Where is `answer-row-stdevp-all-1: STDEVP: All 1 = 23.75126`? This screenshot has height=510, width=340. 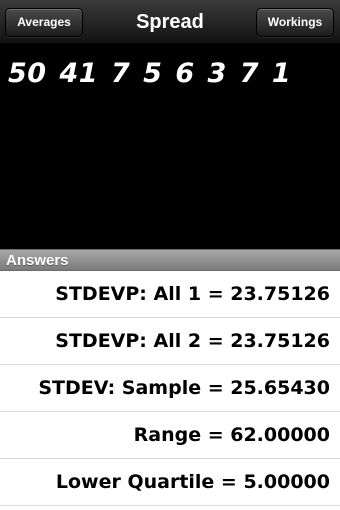
answer-row-stdevp-all-1: STDEVP: All 1 = 23.75126 is located at coordinates (170, 294).